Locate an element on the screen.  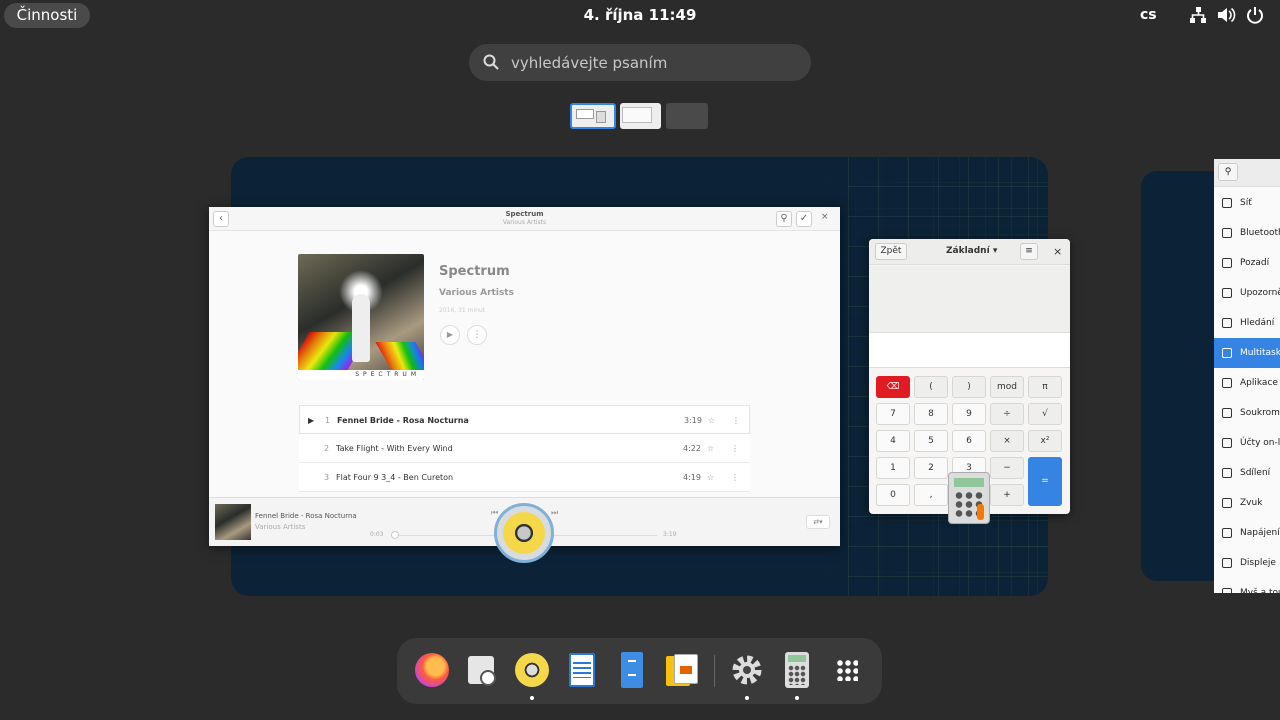
progress-knob is located at coordinates (395, 535).